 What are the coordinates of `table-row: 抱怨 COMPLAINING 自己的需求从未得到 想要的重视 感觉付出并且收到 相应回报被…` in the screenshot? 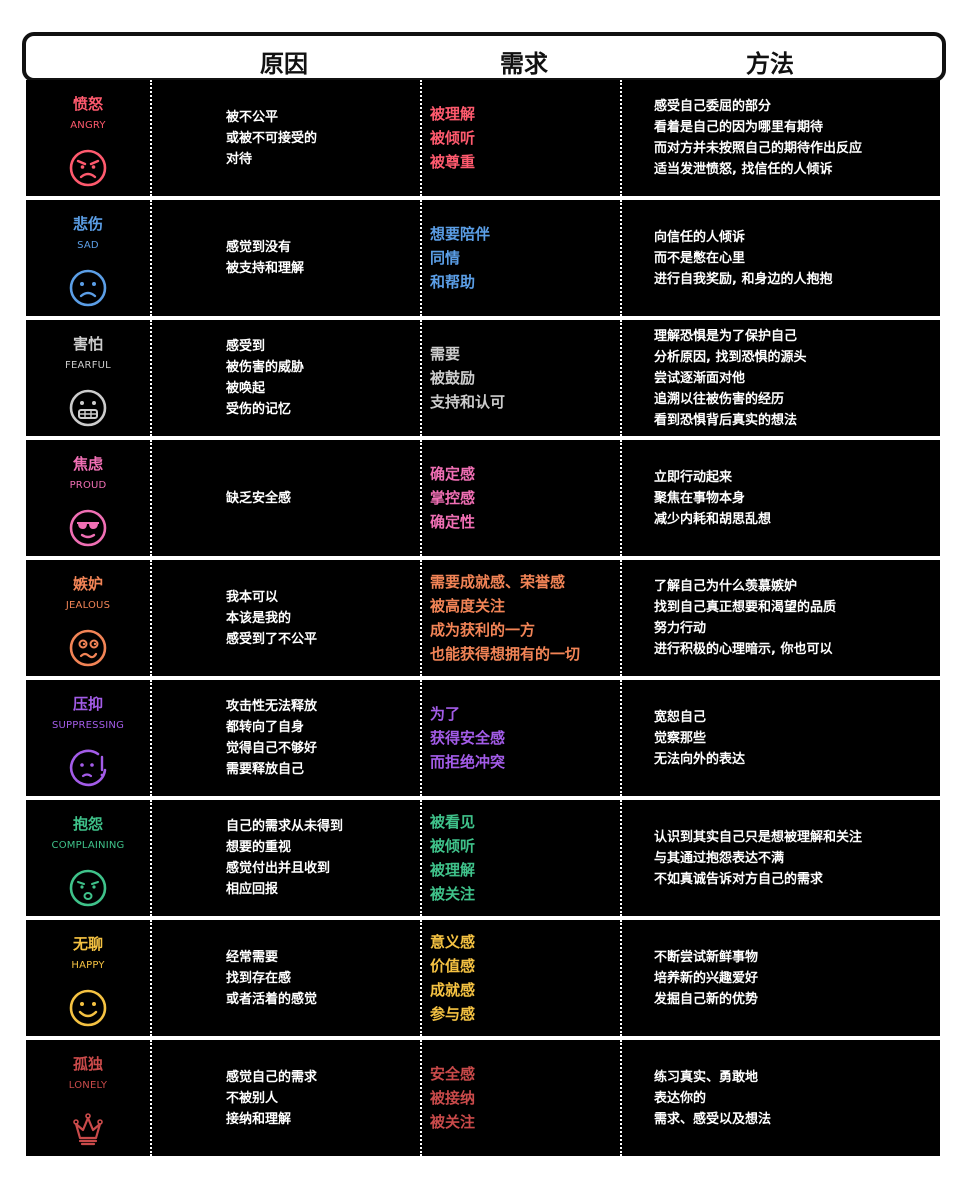 It's located at (483, 858).